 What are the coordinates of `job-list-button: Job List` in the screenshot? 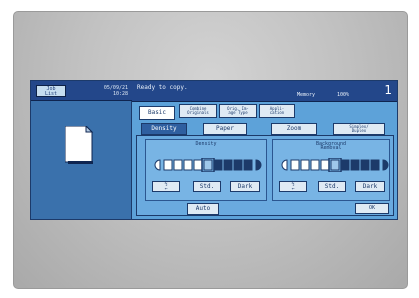 It's located at (51, 91).